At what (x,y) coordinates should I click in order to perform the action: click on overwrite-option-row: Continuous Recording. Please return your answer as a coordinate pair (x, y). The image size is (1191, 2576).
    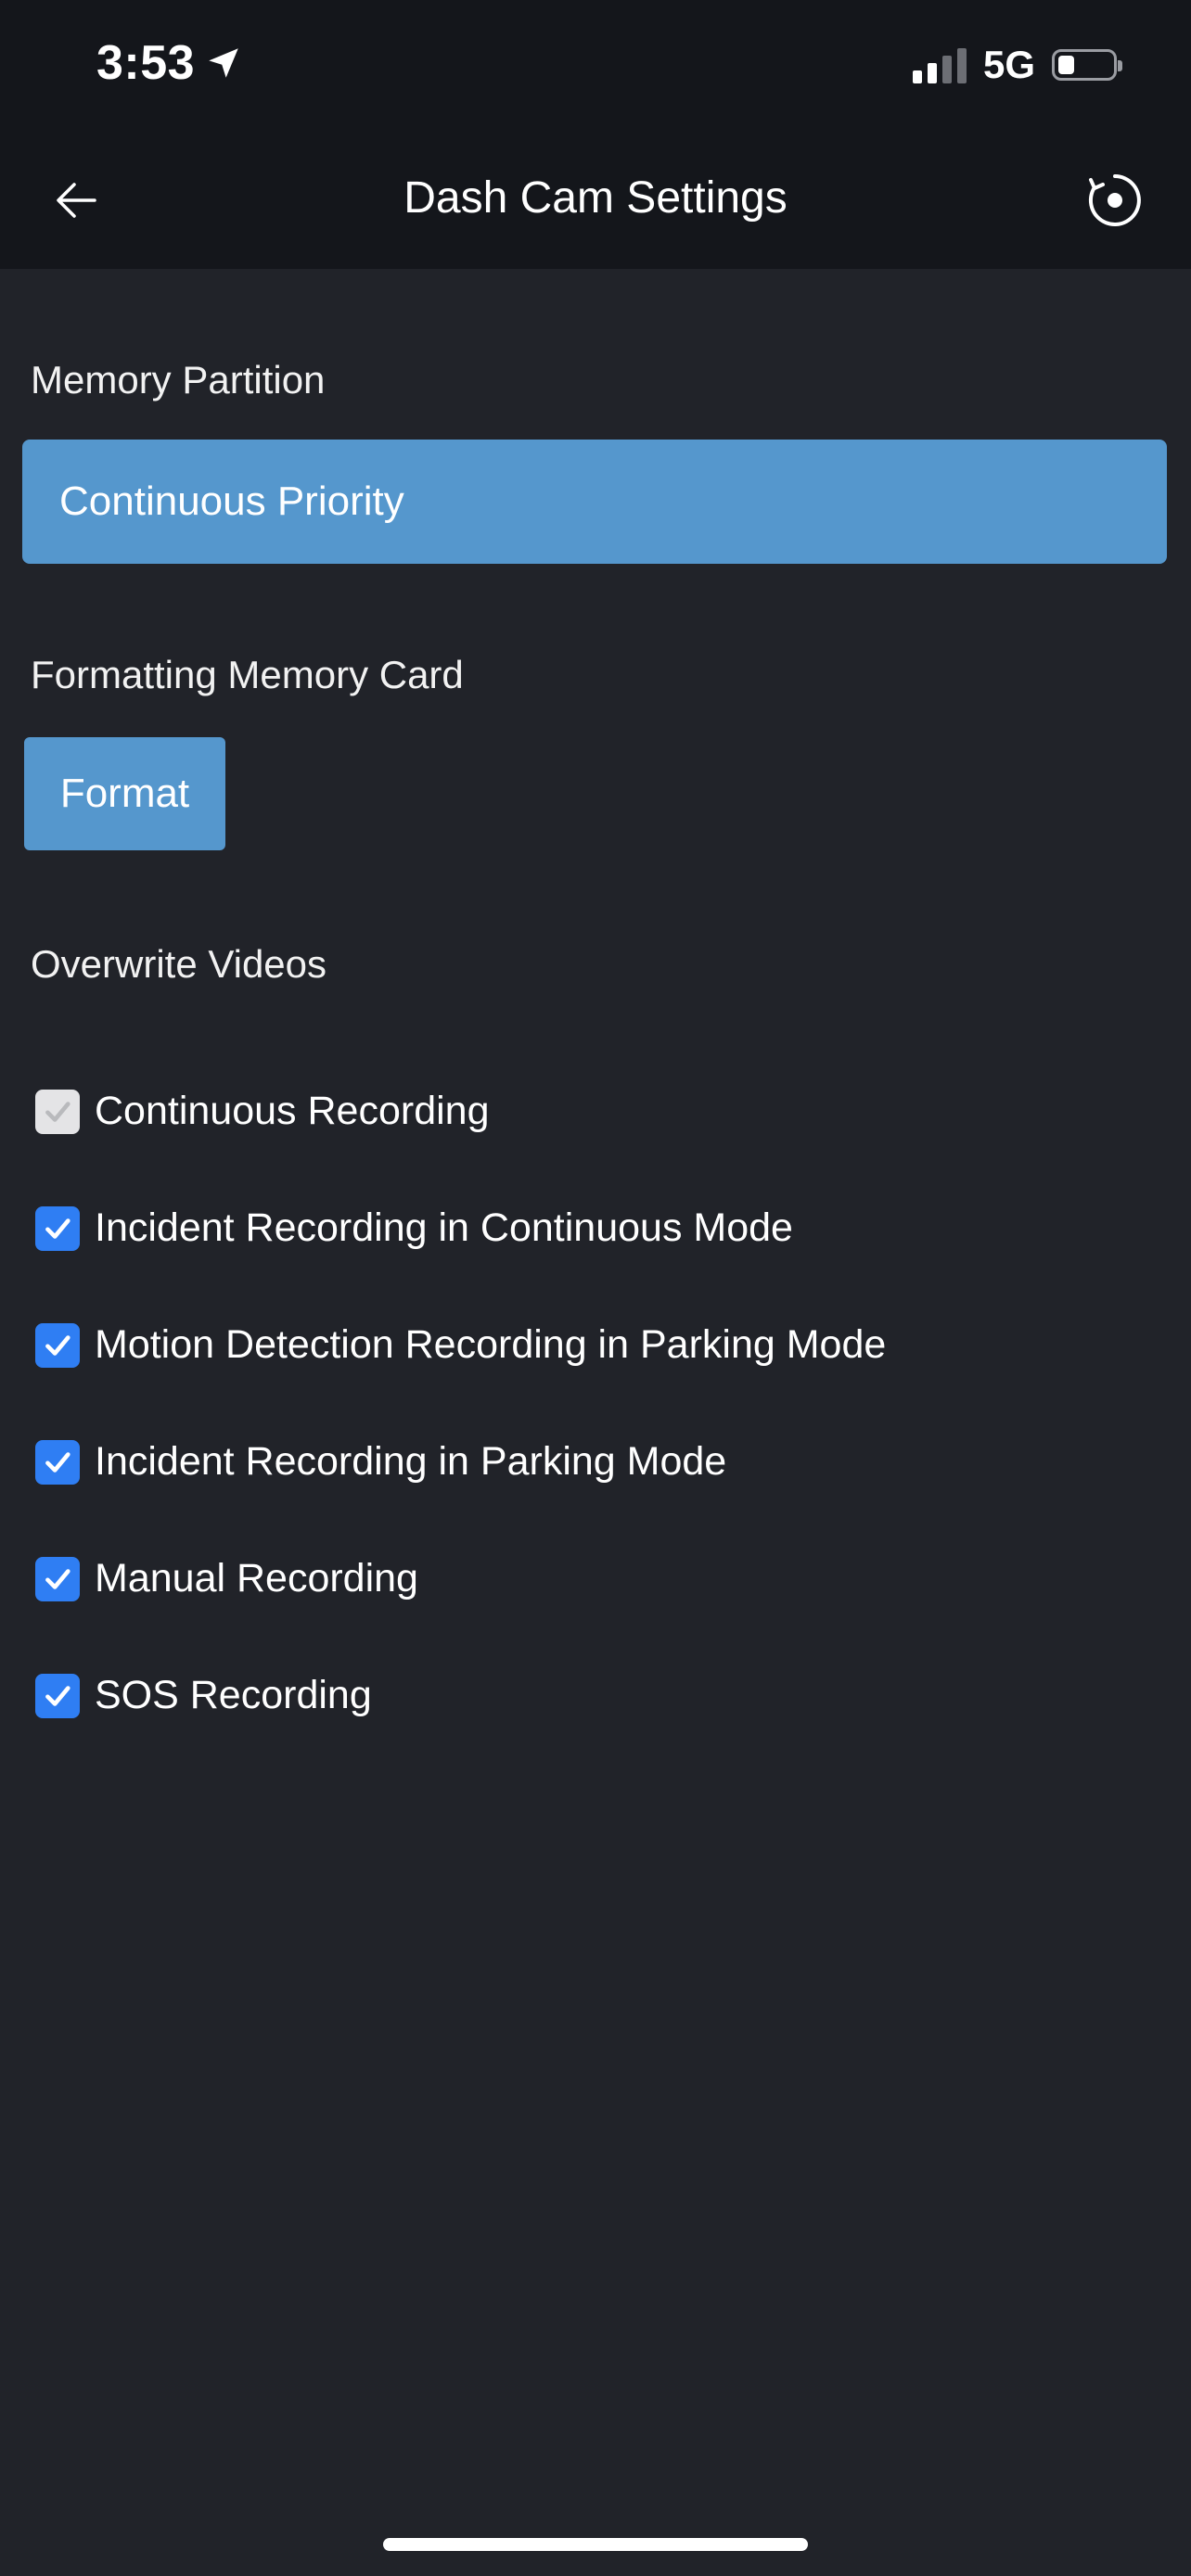
    Looking at the image, I should click on (262, 1111).